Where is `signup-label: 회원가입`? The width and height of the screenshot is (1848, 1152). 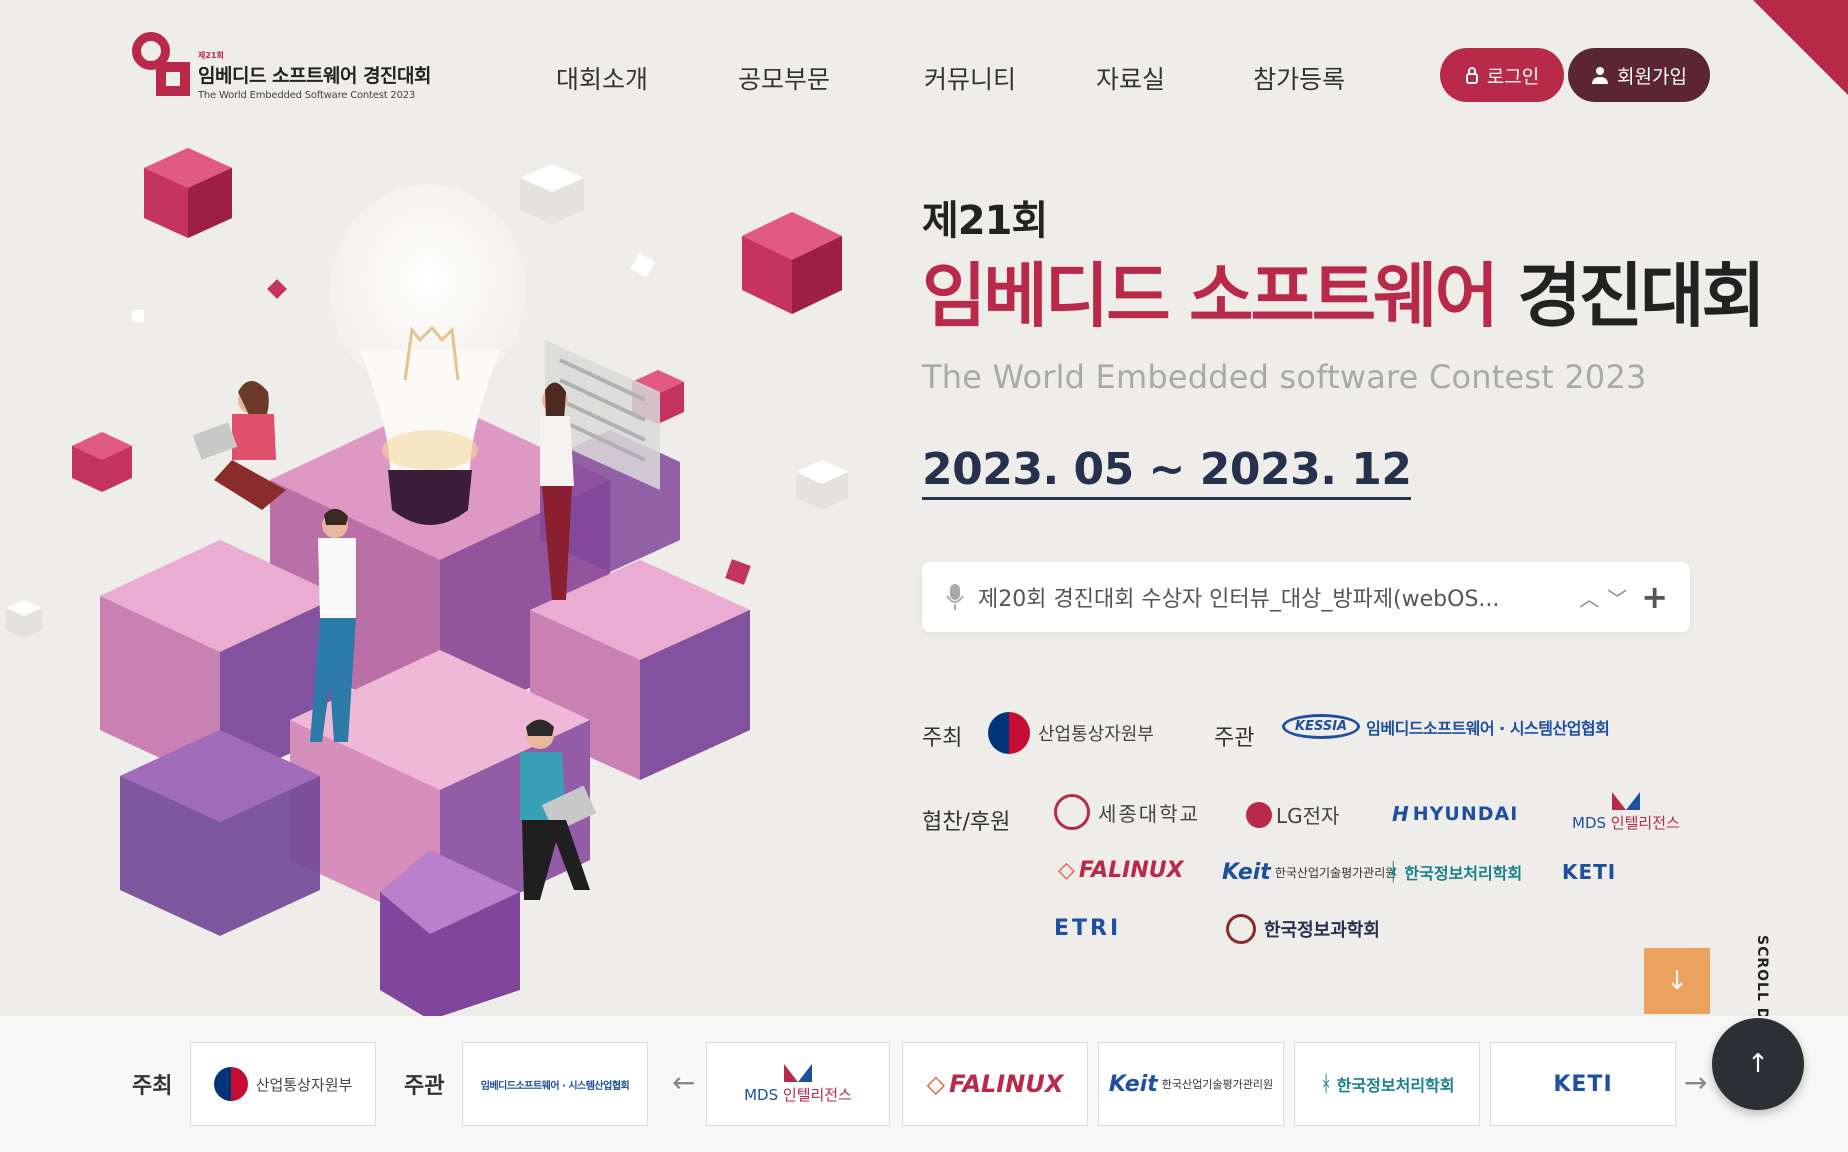
signup-label: 회원가입 is located at coordinates (1652, 76).